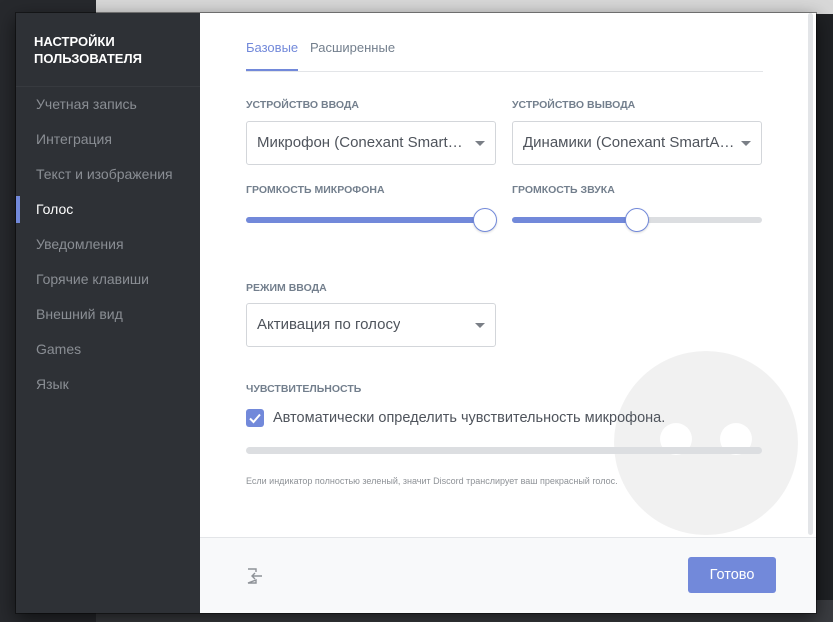  Describe the element at coordinates (732, 575) in the screenshot. I see `done-button: Готово` at that location.